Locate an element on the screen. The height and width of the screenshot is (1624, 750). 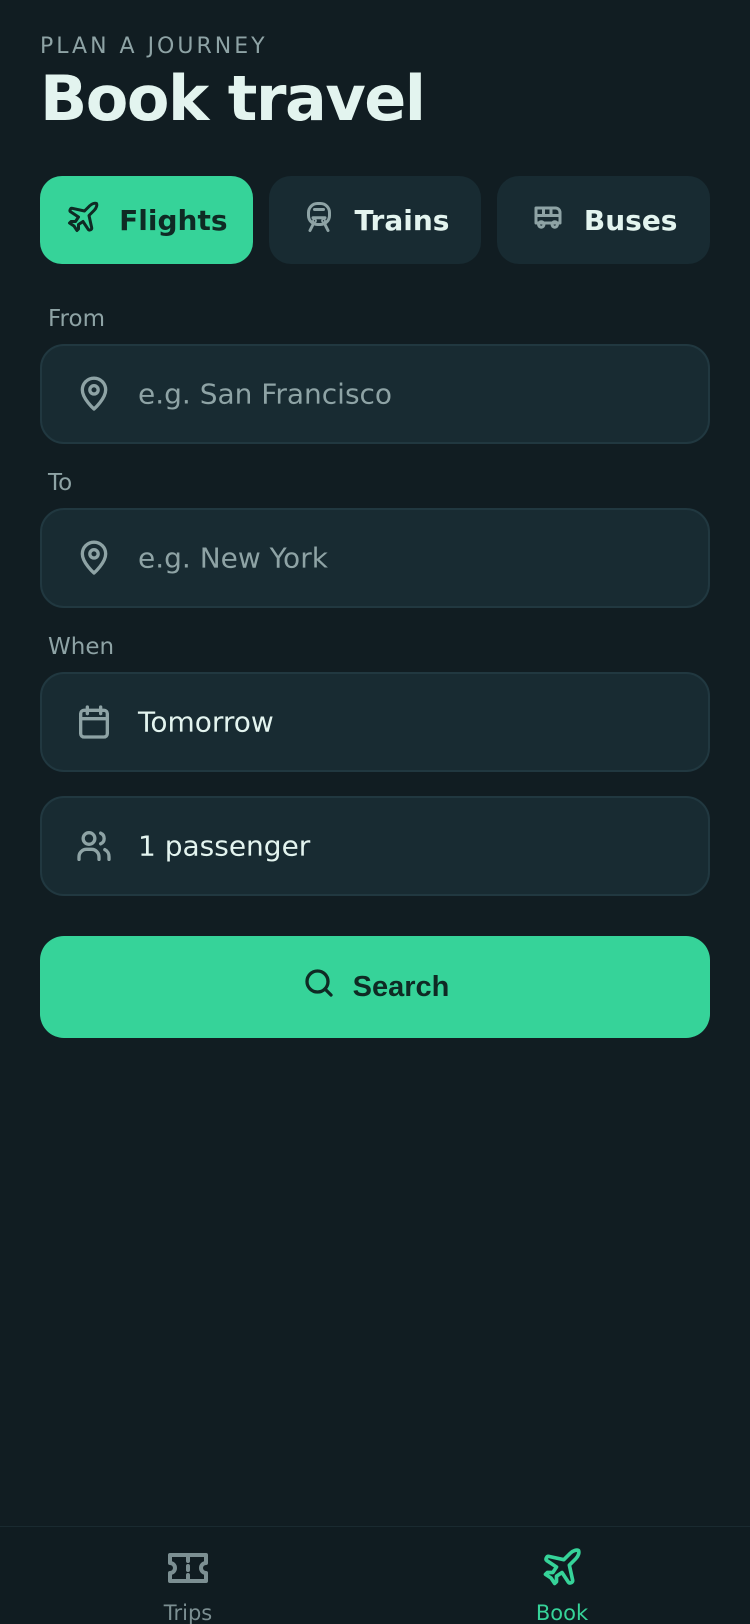
mode-buses-label: Buses is located at coordinates (630, 220).